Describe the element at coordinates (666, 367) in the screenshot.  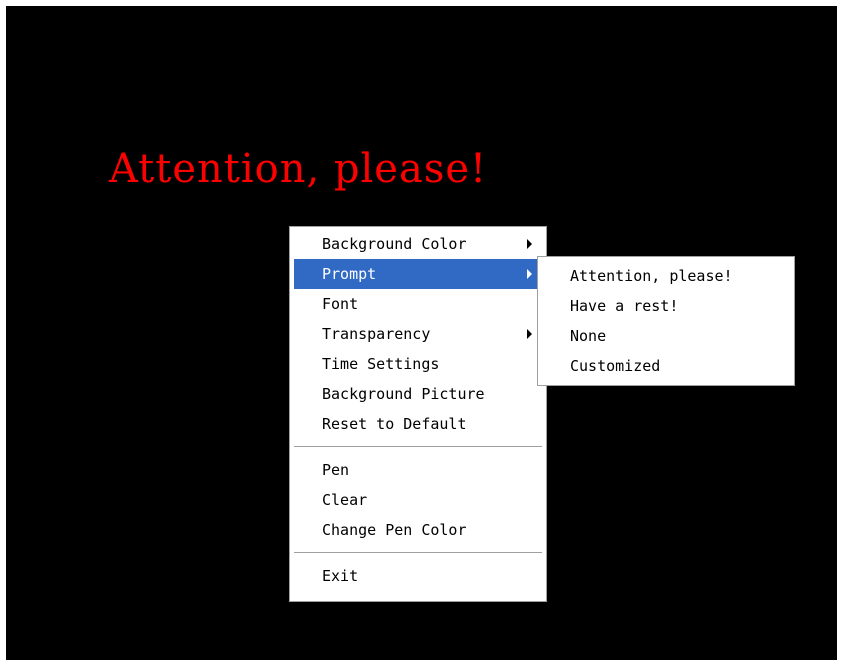
I see `submenu-item-customized: Customized` at that location.